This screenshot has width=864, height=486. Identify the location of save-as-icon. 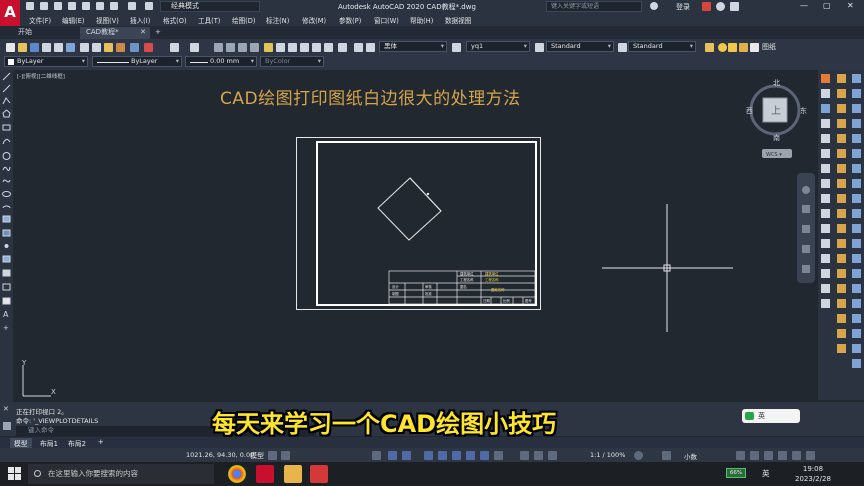
(72, 6).